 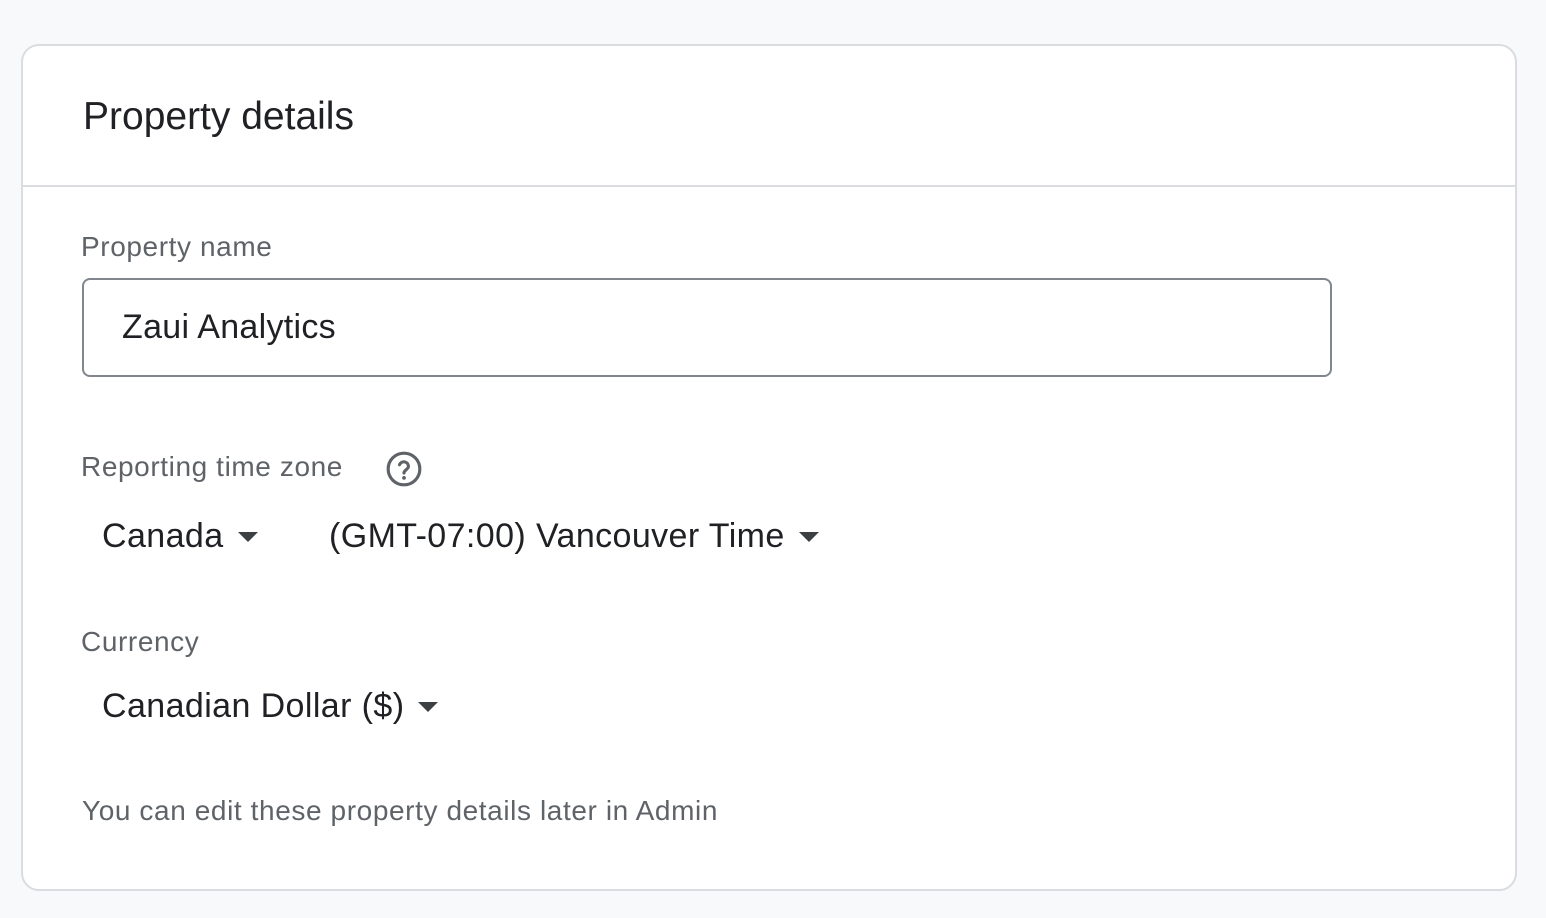 I want to click on time-zone-label: Reporting time zone, so click(x=212, y=466).